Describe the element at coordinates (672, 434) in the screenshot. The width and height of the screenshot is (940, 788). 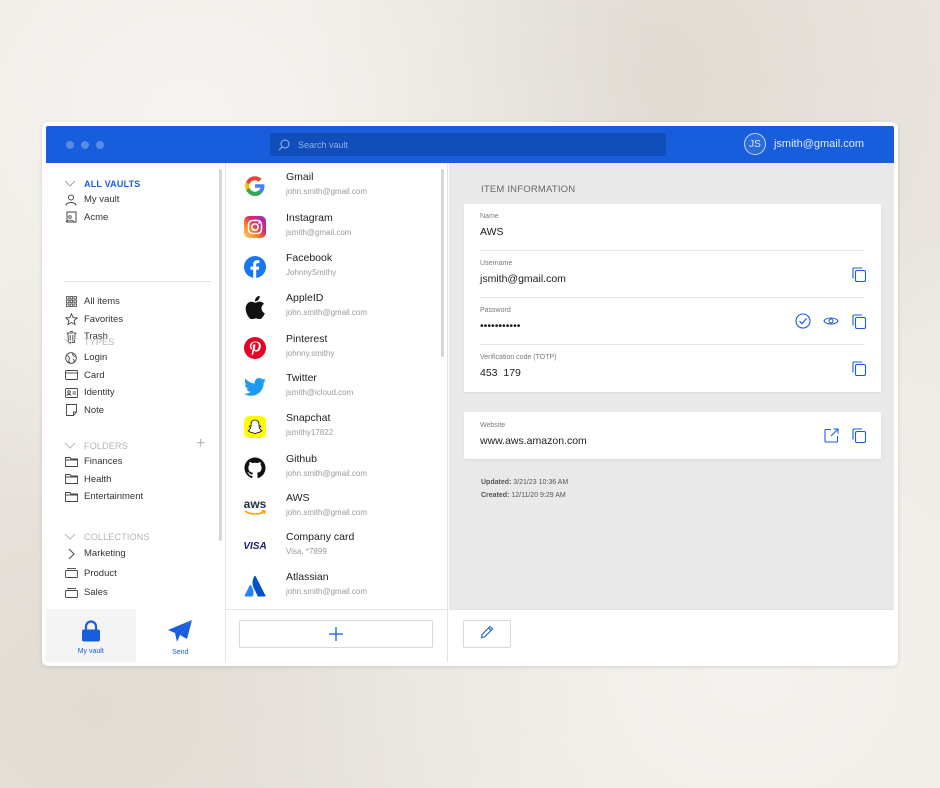
I see `website-field: Website www.aws.amazon.com` at that location.